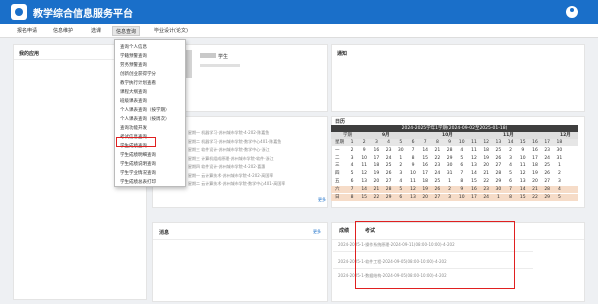  What do you see at coordinates (145, 119) in the screenshot?
I see `dropdown-item: 个人课表查询（按周次）` at bounding box center [145, 119].